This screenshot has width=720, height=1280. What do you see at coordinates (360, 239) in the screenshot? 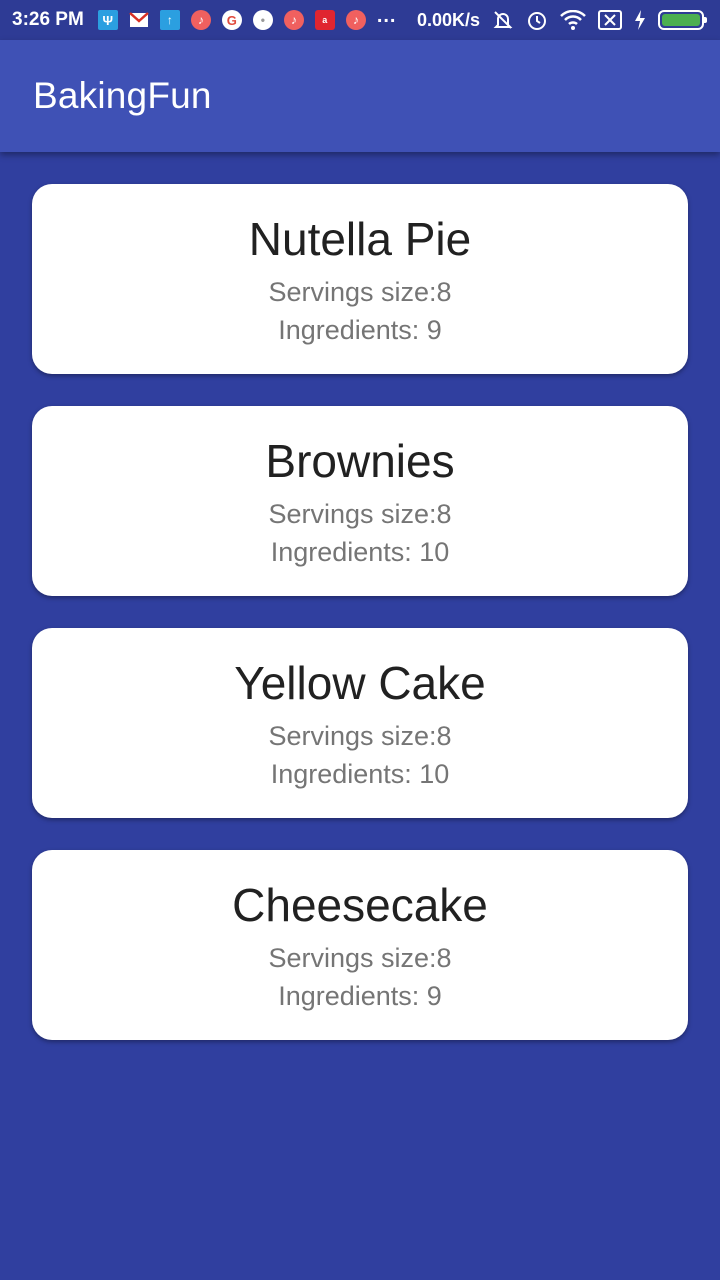
I see `recipe-name: Nutella Pie` at bounding box center [360, 239].